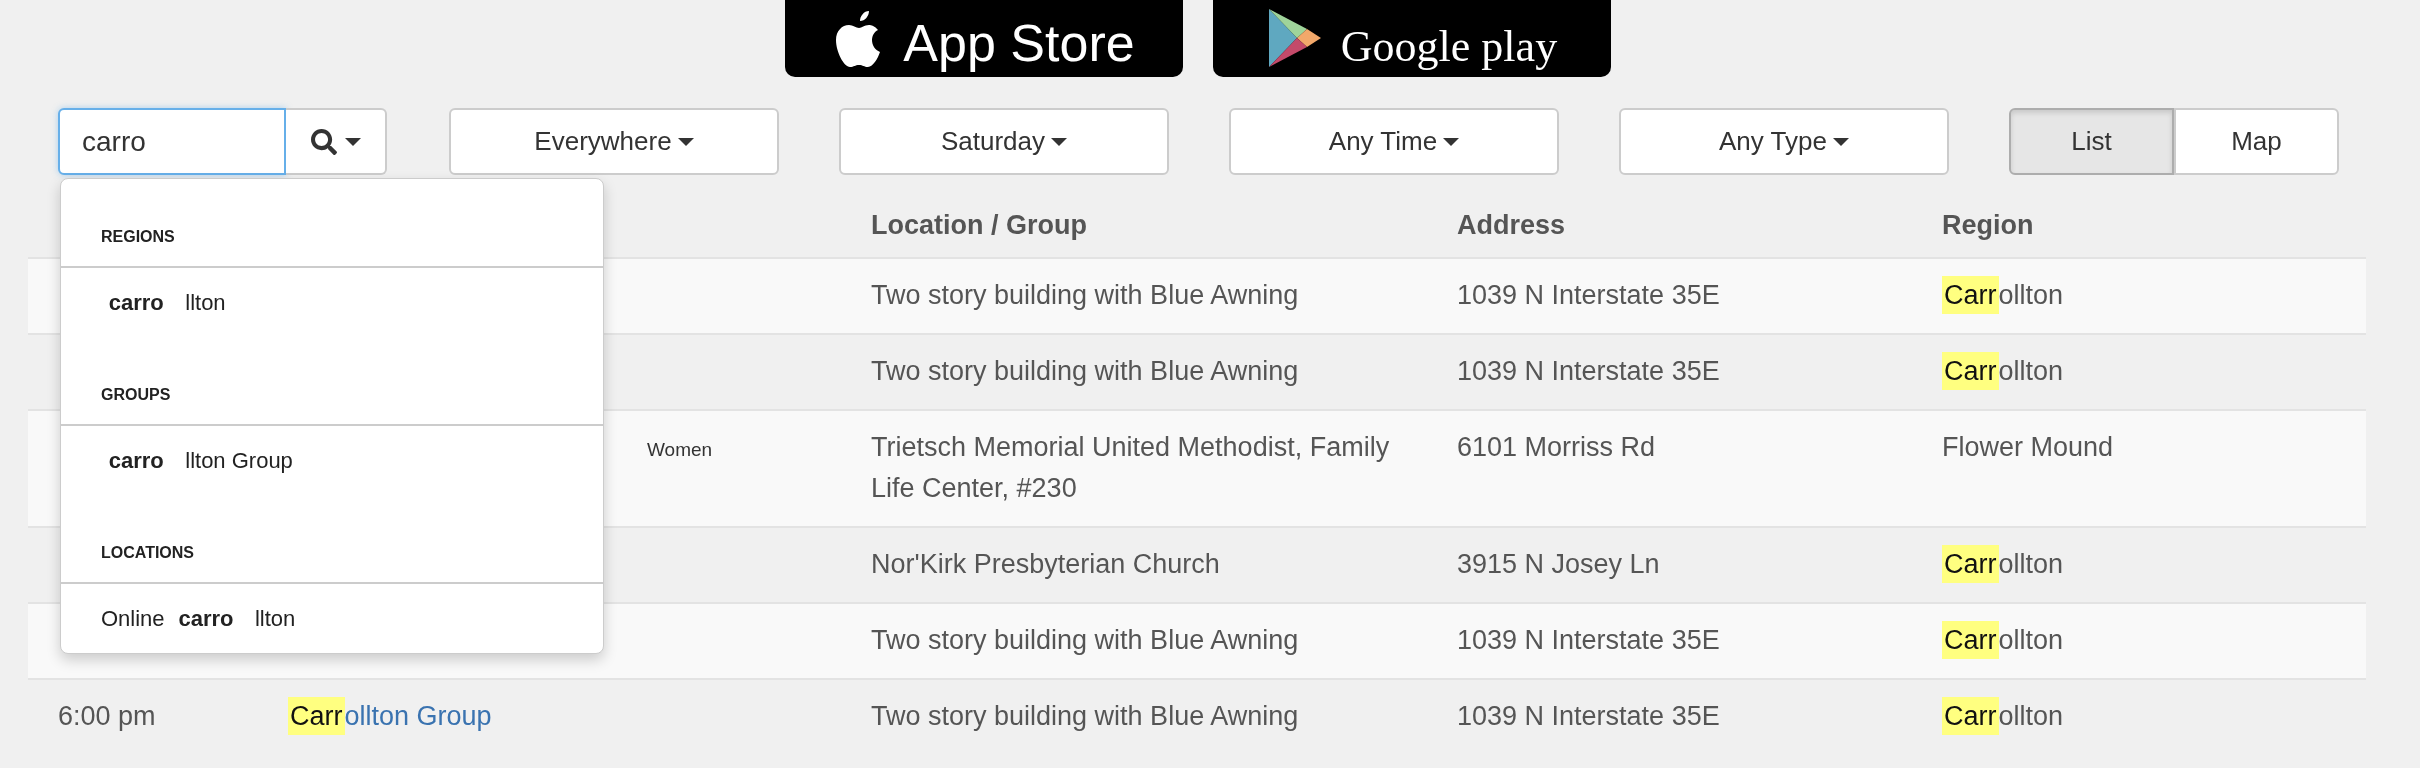 Image resolution: width=2420 pixels, height=768 pixels. I want to click on filter-dropdown: Any Type, so click(1784, 141).